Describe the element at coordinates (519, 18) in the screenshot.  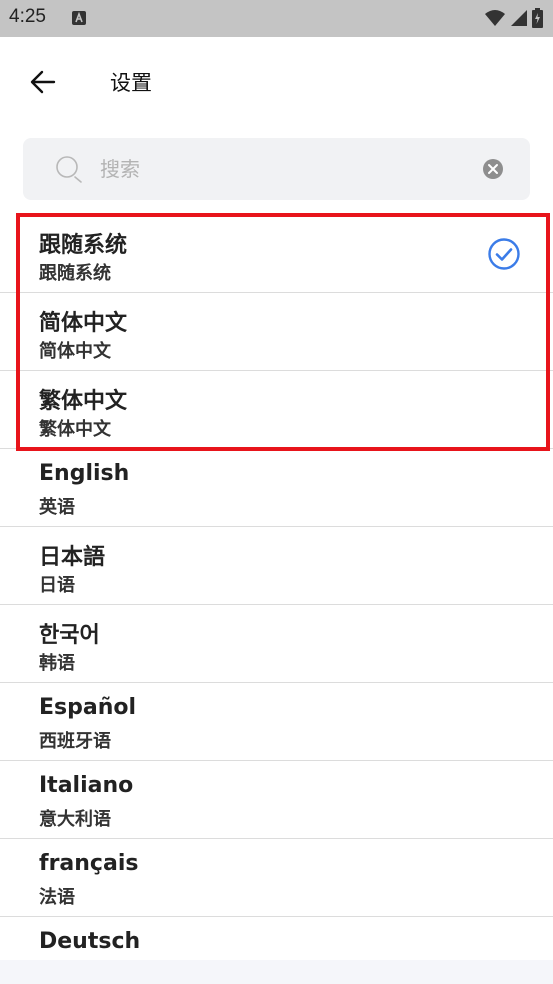
I see `signal-icon` at that location.